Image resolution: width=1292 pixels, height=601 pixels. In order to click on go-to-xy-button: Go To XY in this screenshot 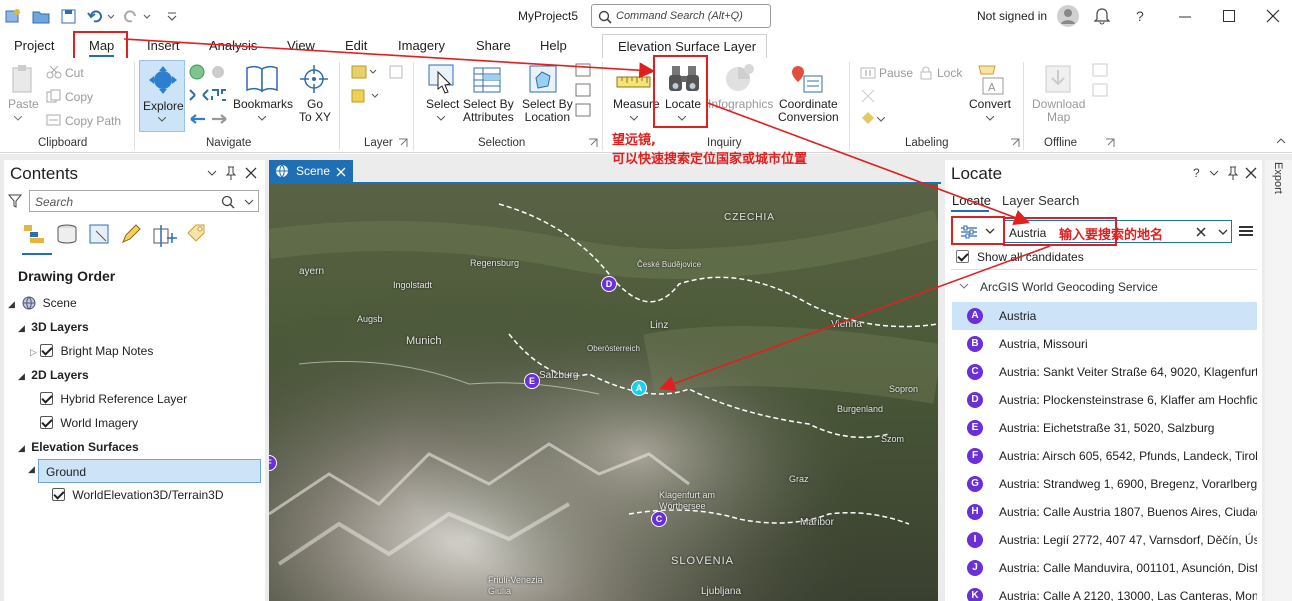, I will do `click(315, 111)`.